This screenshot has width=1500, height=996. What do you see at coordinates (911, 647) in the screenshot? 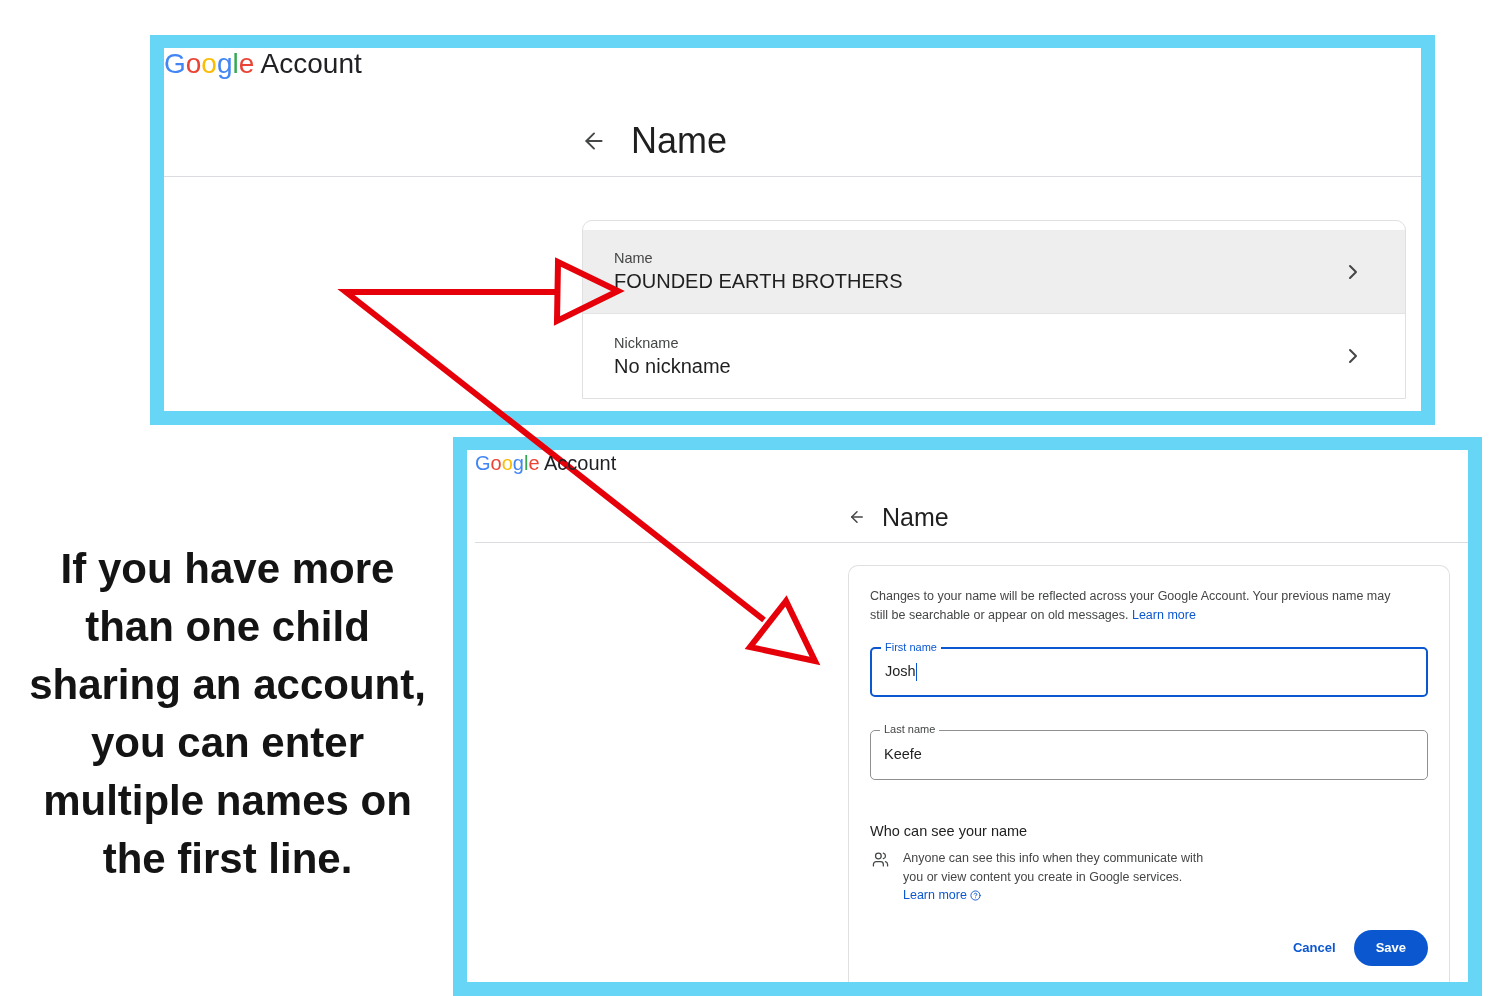
I see `field-label: First name` at bounding box center [911, 647].